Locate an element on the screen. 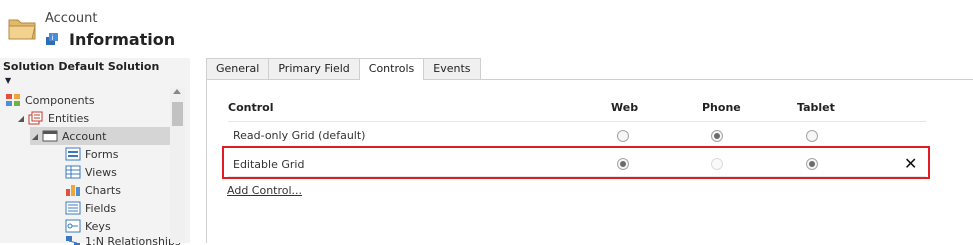 Image resolution: width=973 pixels, height=245 pixels. views-icon is located at coordinates (73, 172).